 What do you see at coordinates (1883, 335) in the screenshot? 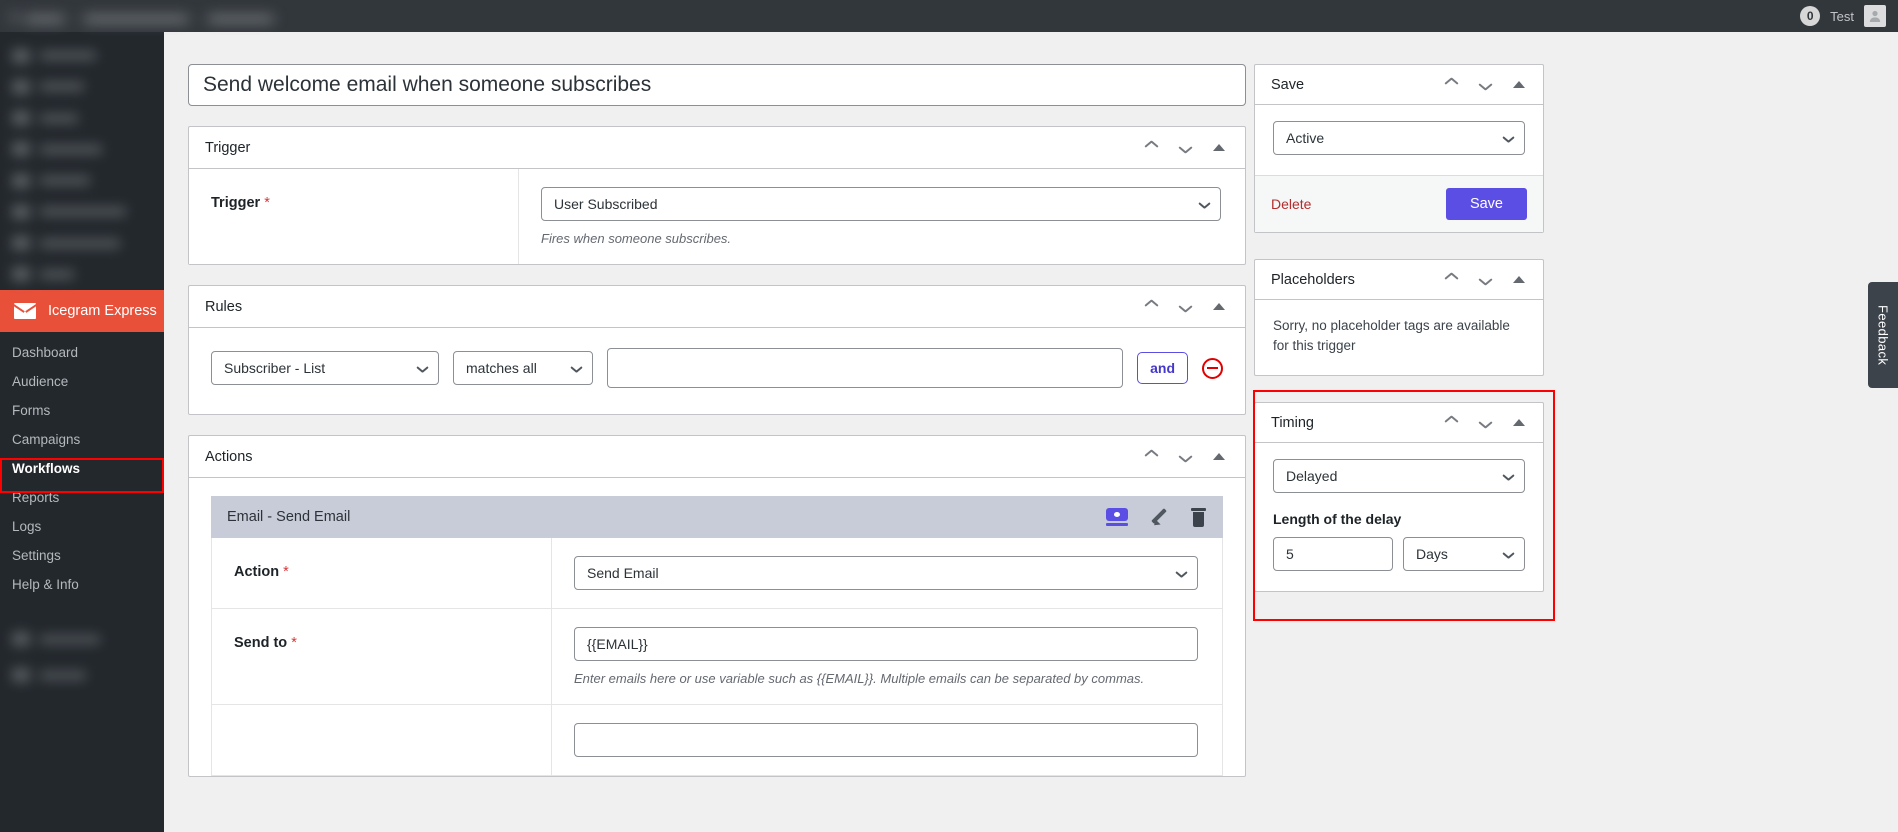
I see `feedback-tab: Feedback` at bounding box center [1883, 335].